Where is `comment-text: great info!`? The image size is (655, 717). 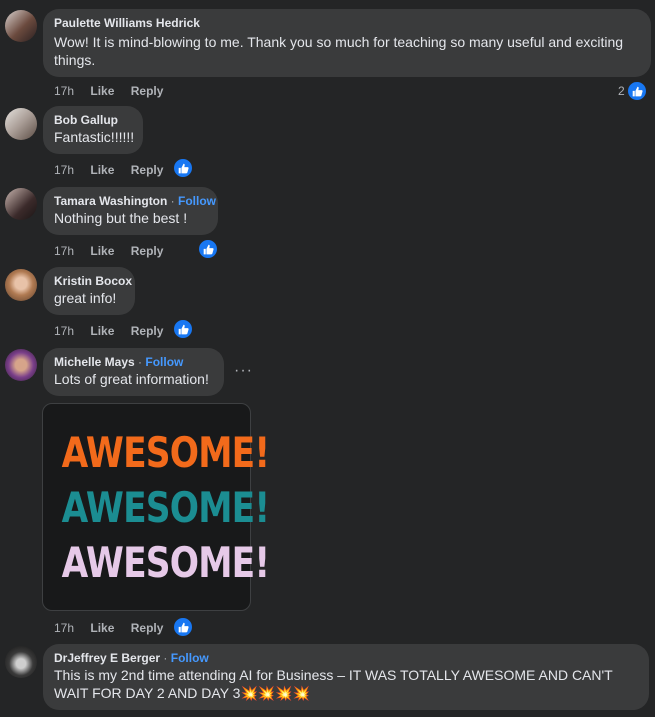
comment-text: great info! is located at coordinates (85, 298).